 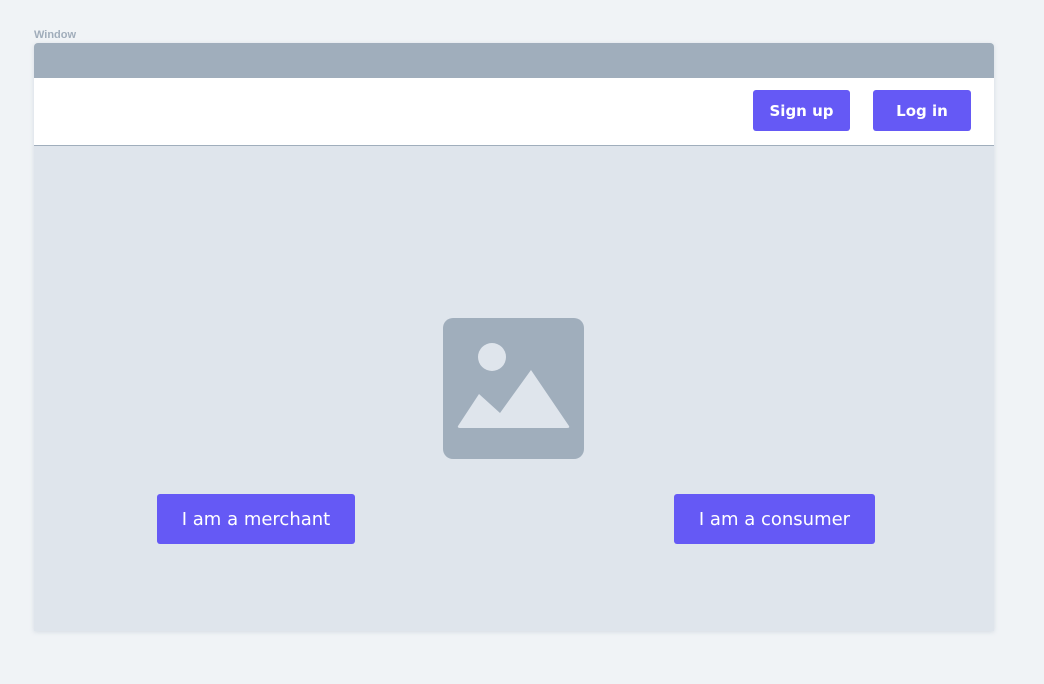 What do you see at coordinates (514, 60) in the screenshot?
I see `window-titlebar` at bounding box center [514, 60].